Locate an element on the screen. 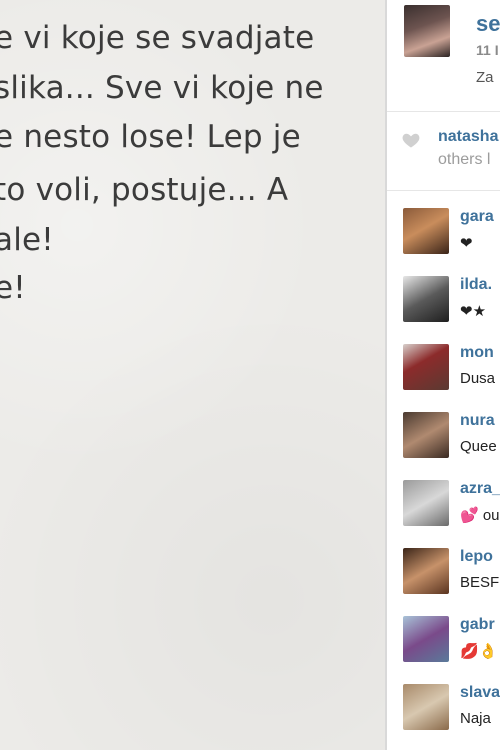 The width and height of the screenshot is (500, 750). likes-others-text: others l is located at coordinates (464, 160).